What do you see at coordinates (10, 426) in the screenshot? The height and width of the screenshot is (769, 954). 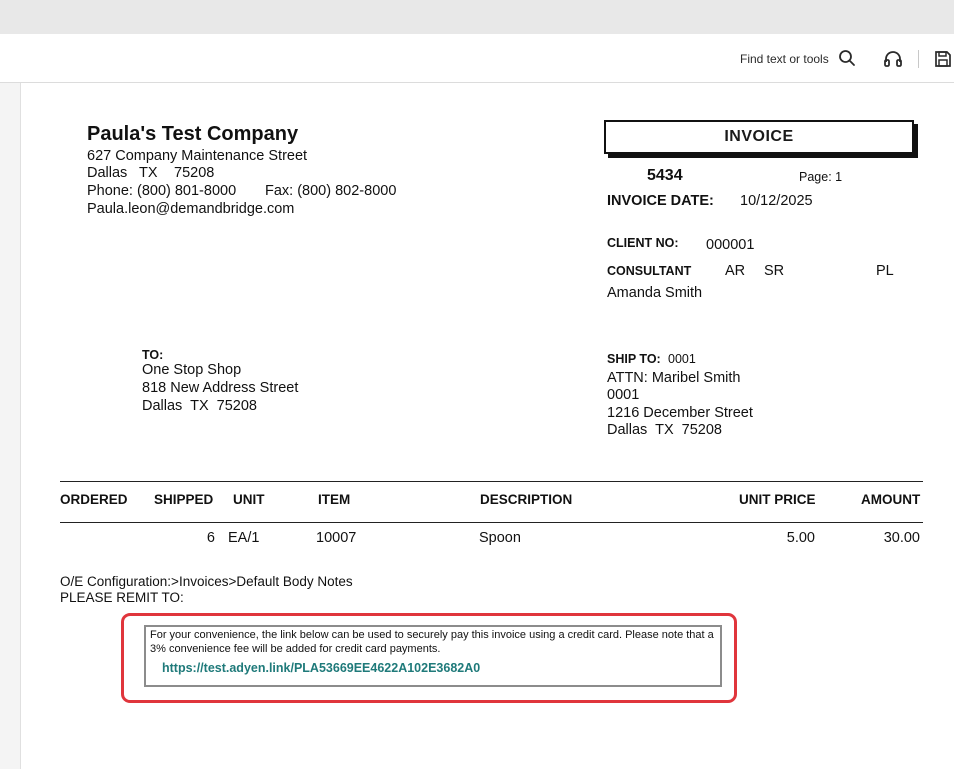 I see `viewer-gutter` at bounding box center [10, 426].